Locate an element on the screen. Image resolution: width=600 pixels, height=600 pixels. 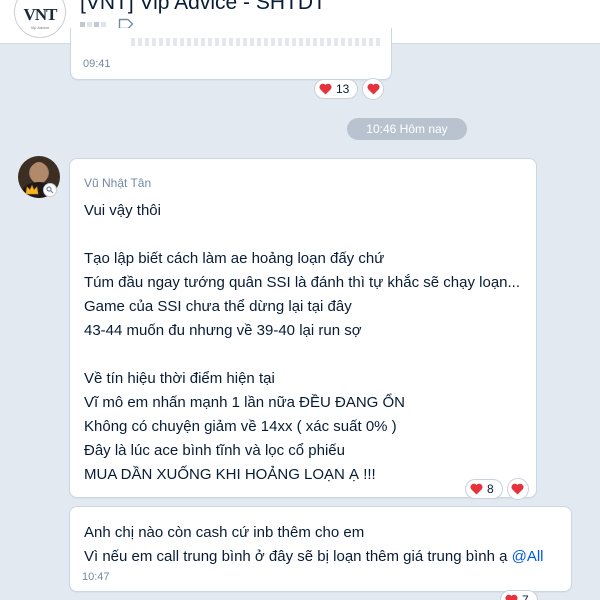
reaction-bar-main: 8 is located at coordinates (497, 489).